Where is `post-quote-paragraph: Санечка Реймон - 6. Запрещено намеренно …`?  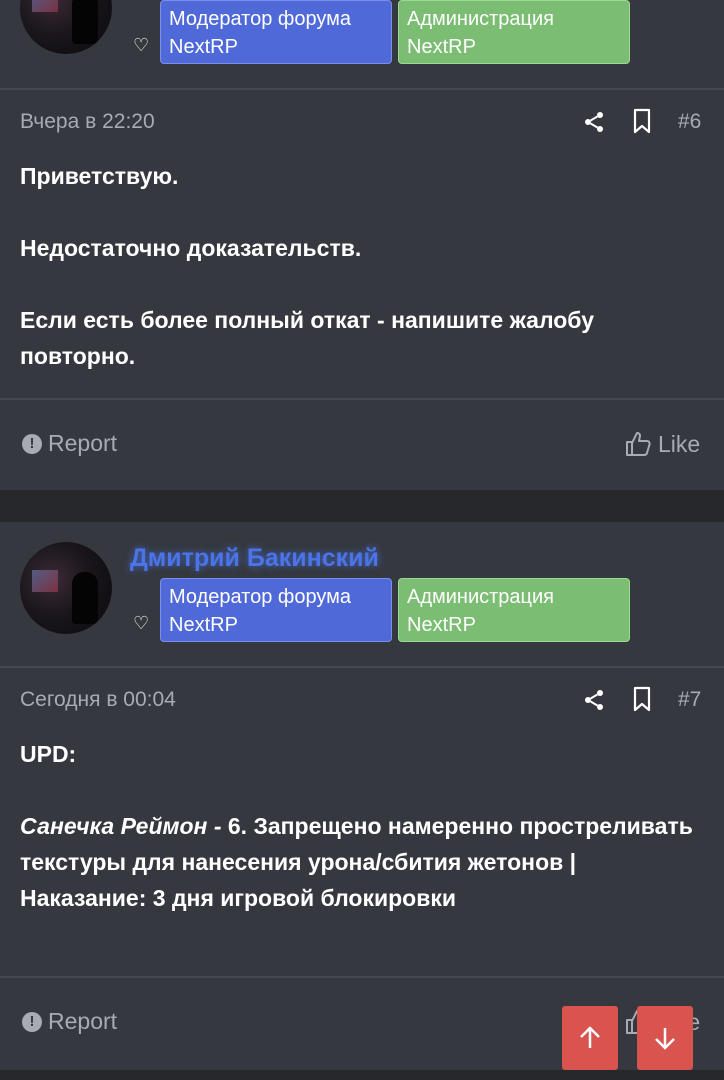 post-quote-paragraph: Санечка Реймон - 6. Запрещено намеренно … is located at coordinates (360, 862).